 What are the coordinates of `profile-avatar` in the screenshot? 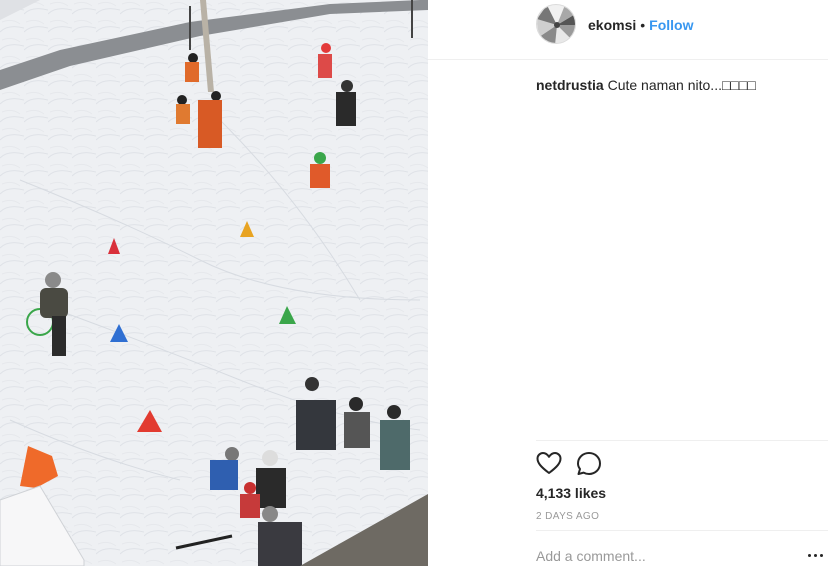 It's located at (556, 24).